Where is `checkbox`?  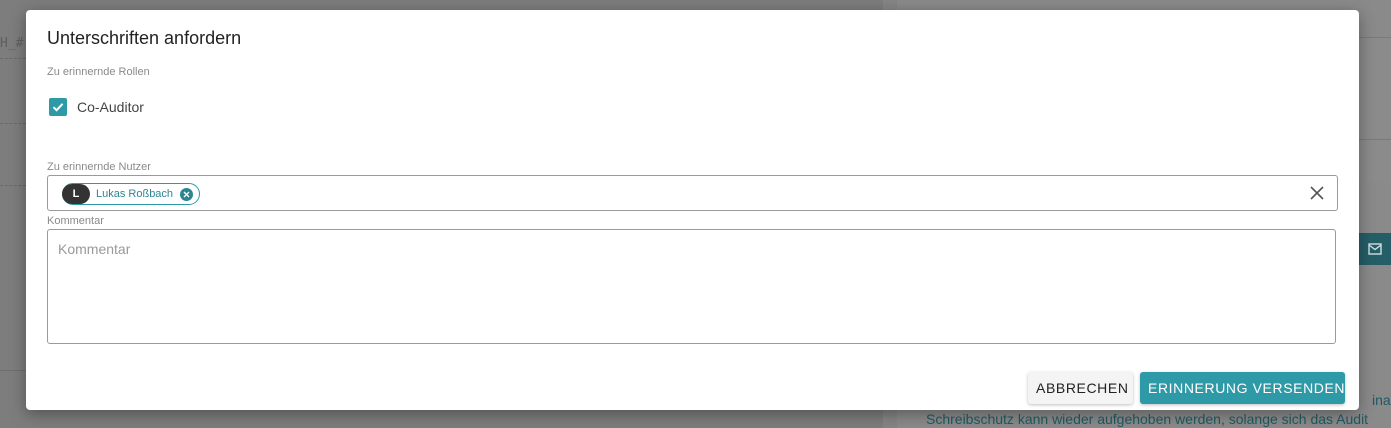
checkbox is located at coordinates (58, 107).